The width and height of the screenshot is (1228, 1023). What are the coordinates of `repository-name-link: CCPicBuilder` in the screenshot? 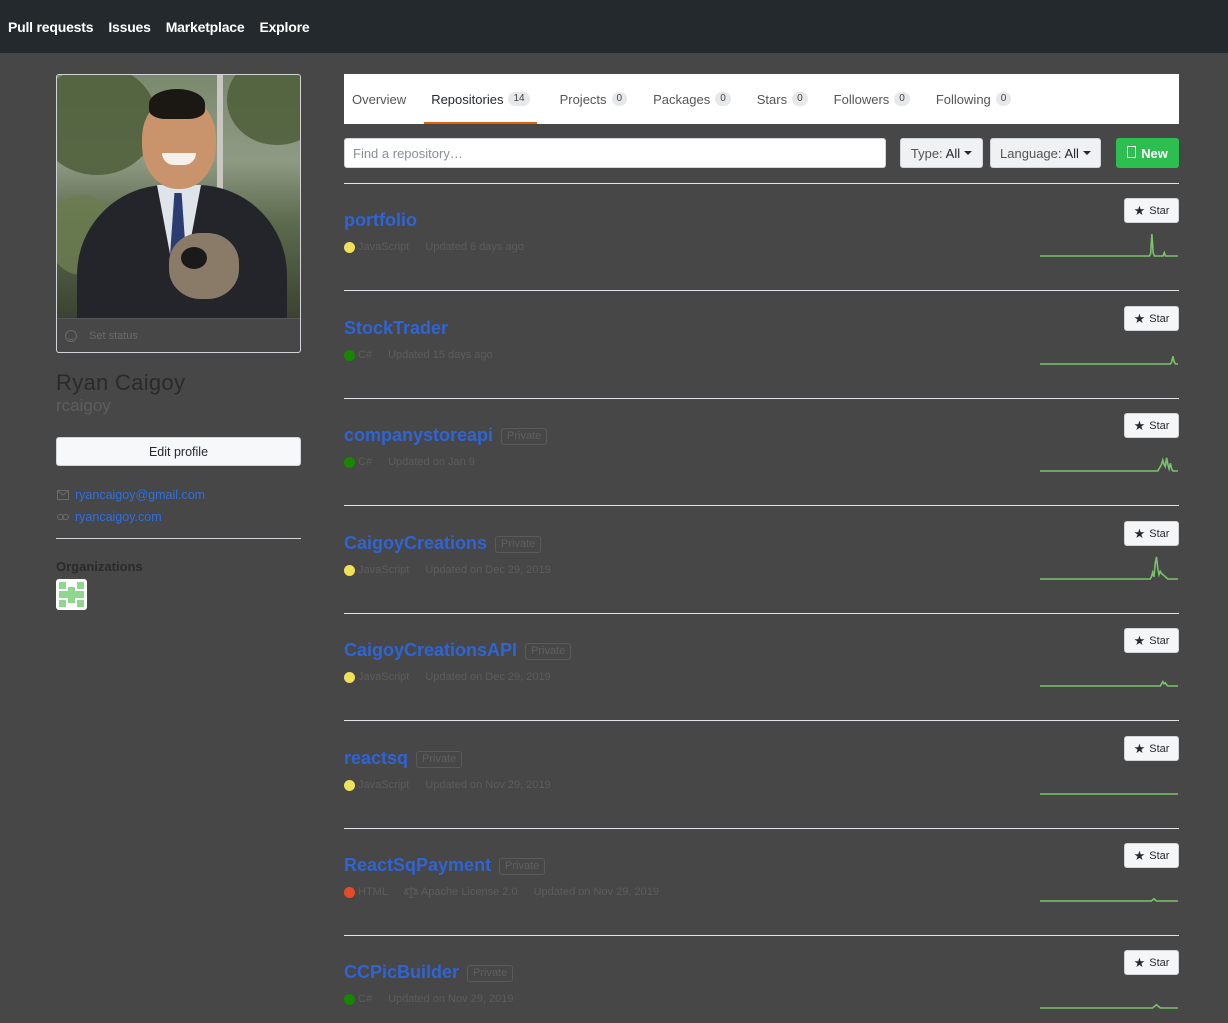 It's located at (401, 972).